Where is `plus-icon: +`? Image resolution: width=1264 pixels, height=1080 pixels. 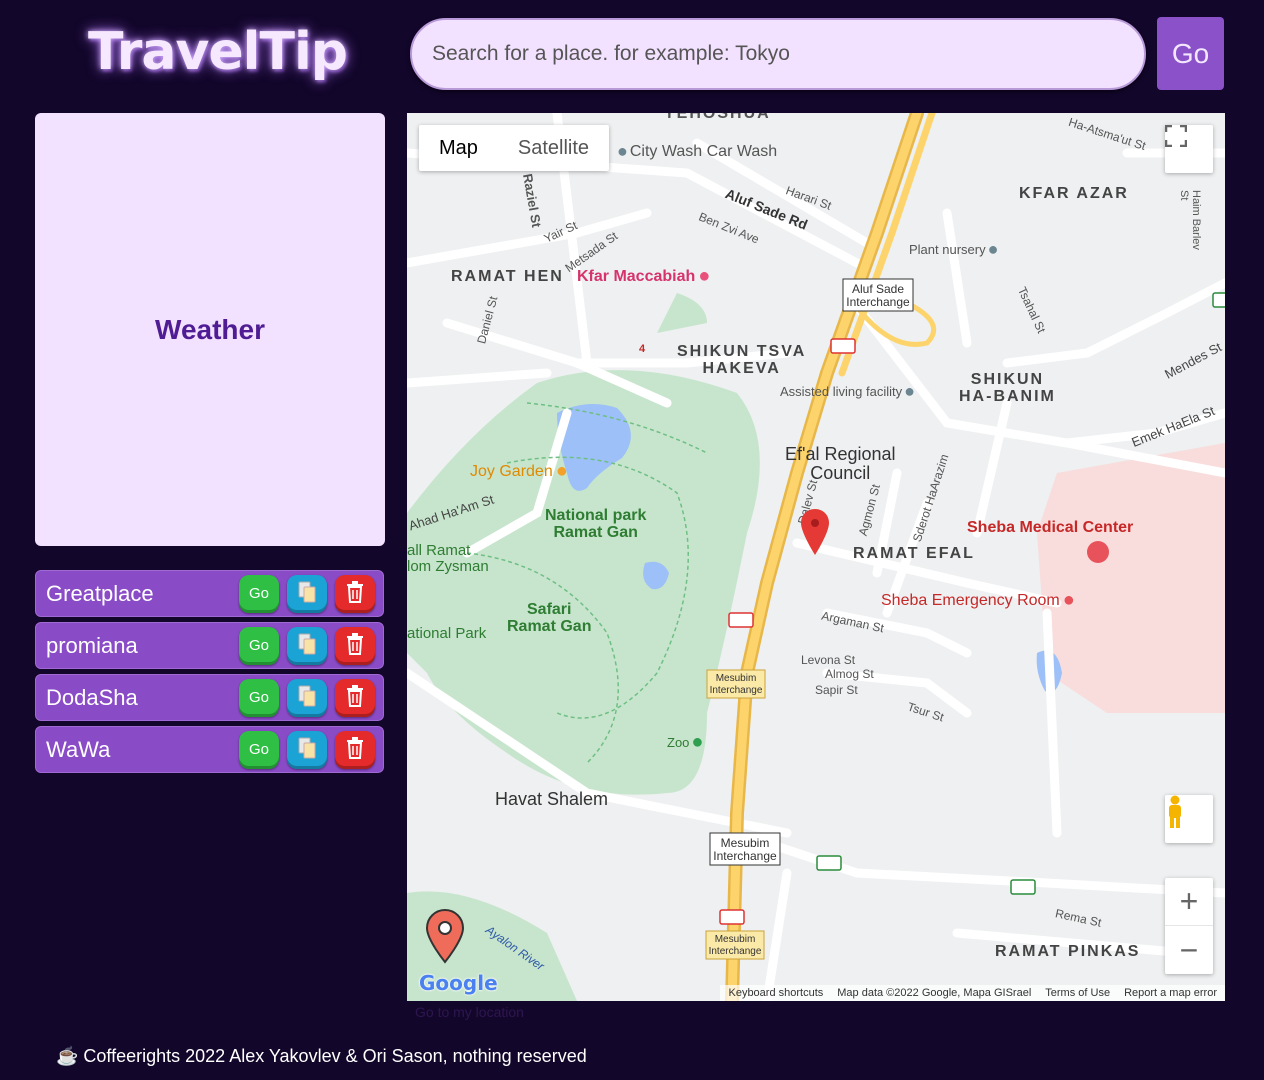
plus-icon: + is located at coordinates (1189, 901).